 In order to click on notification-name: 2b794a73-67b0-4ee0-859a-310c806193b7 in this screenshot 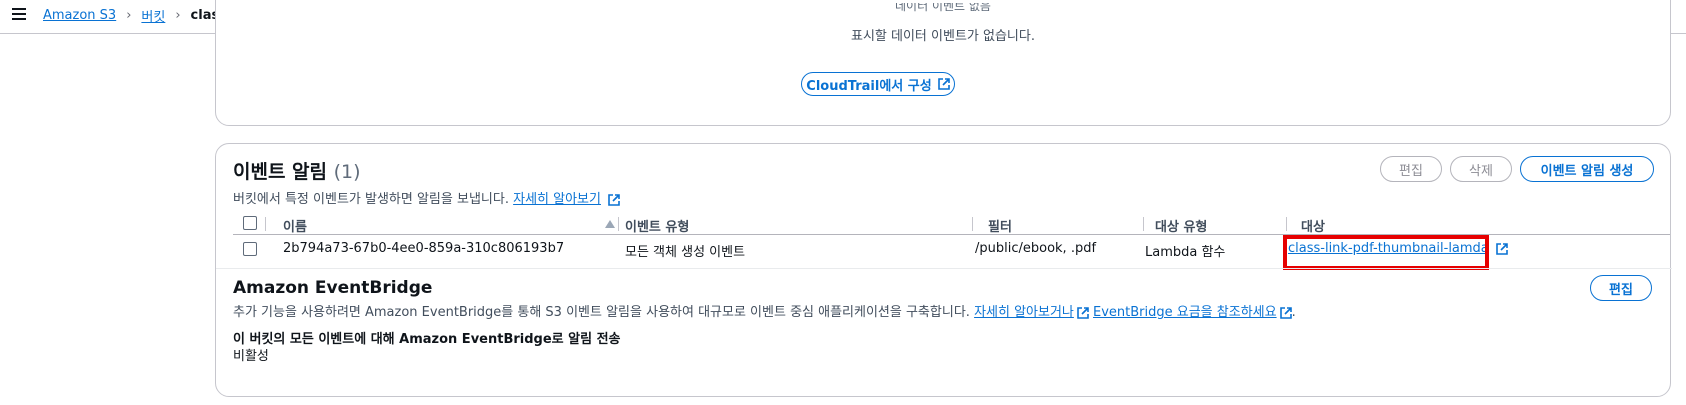, I will do `click(424, 248)`.